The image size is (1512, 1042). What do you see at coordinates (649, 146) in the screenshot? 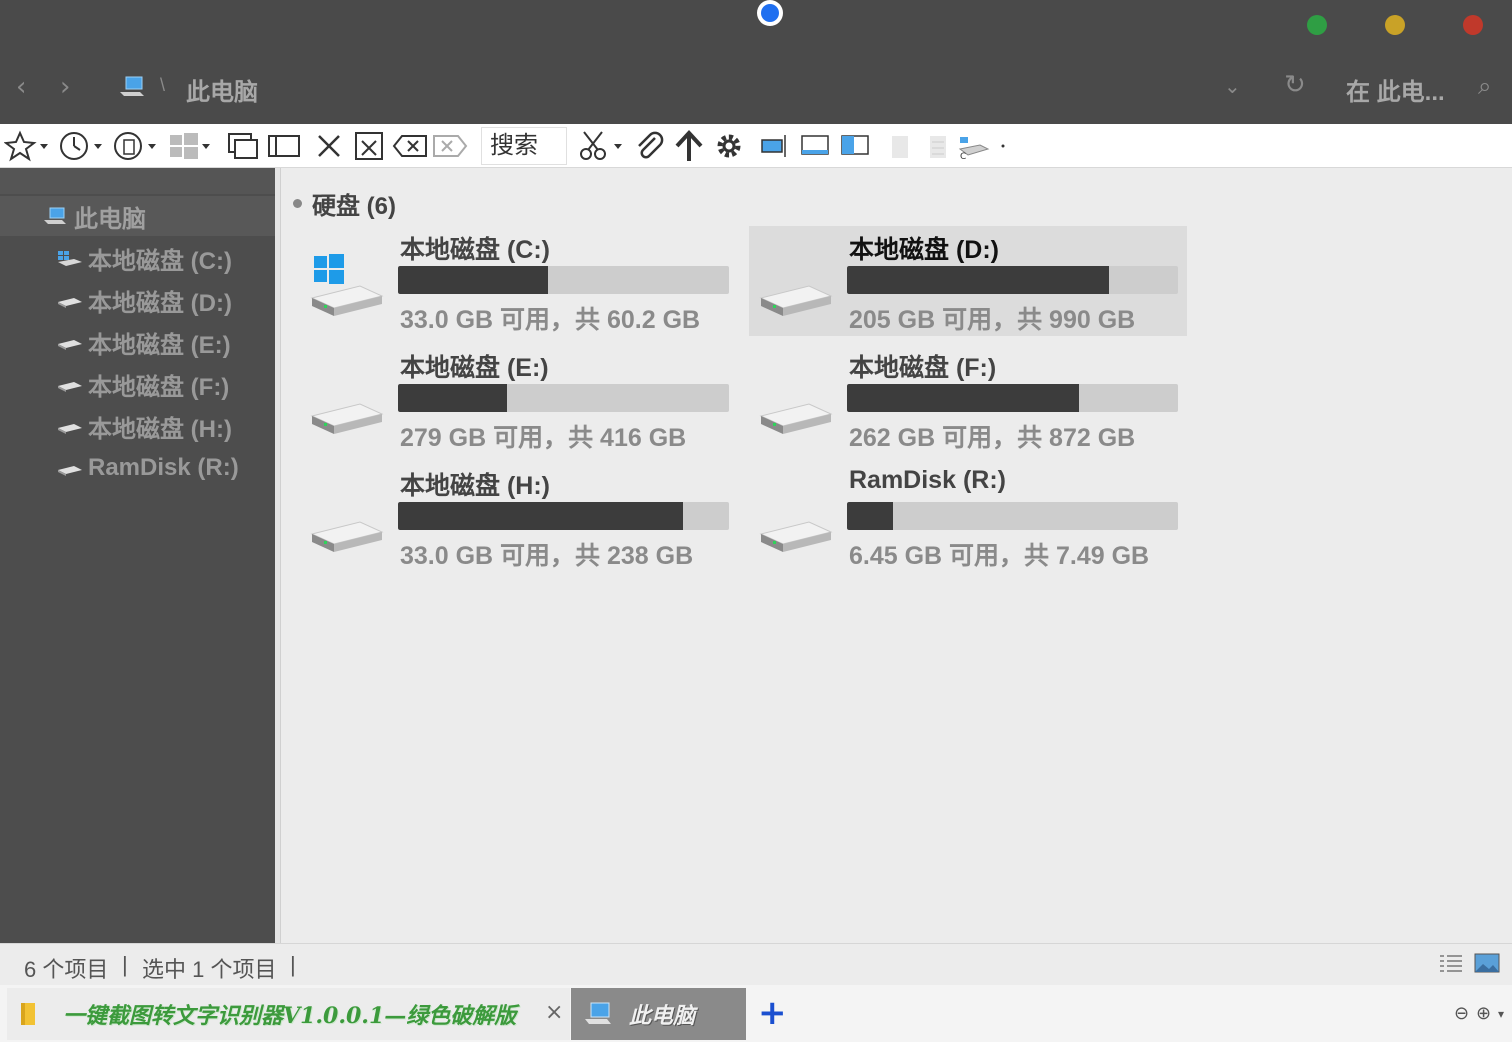
I see `paperclip-icon` at bounding box center [649, 146].